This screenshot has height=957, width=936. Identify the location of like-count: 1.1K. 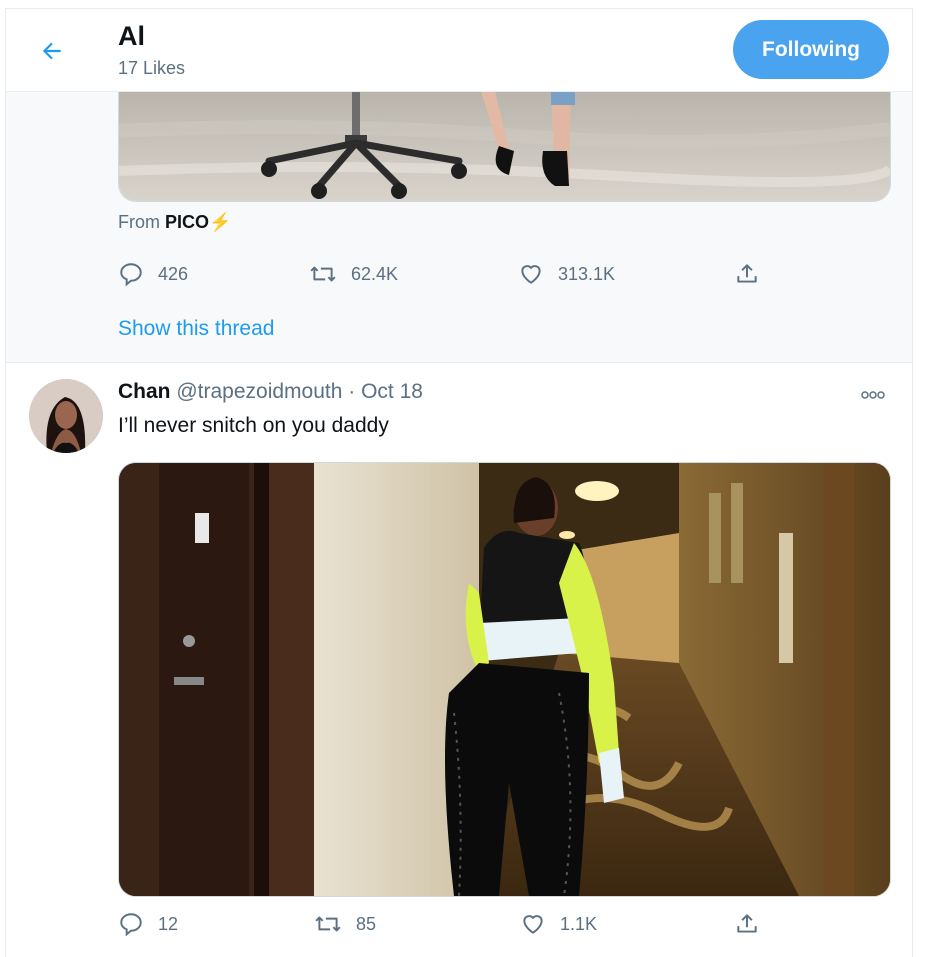
(579, 923).